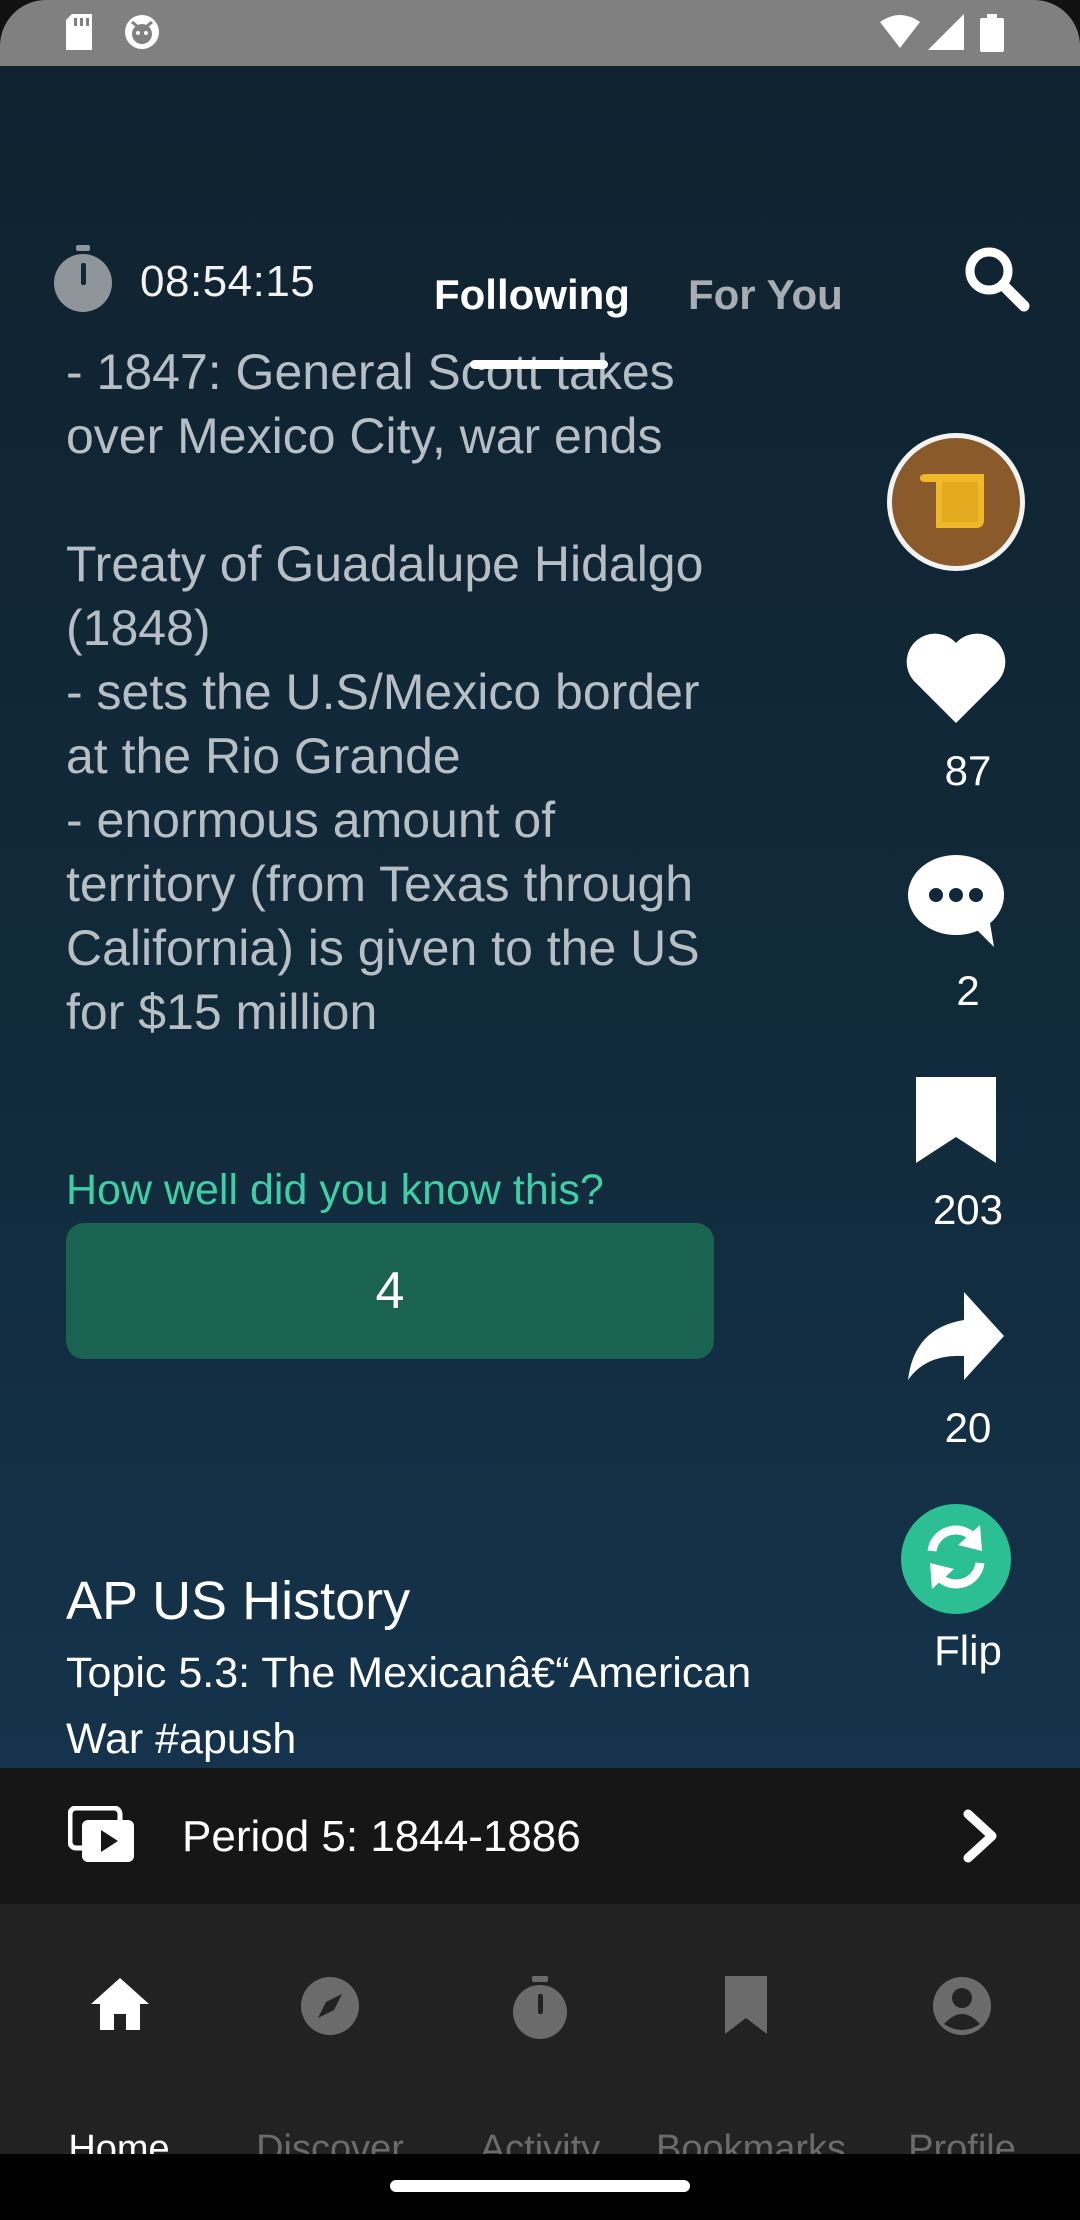 This screenshot has height=2220, width=1080. I want to click on nav-bookmarks: Bookmarks, so click(751, 2037).